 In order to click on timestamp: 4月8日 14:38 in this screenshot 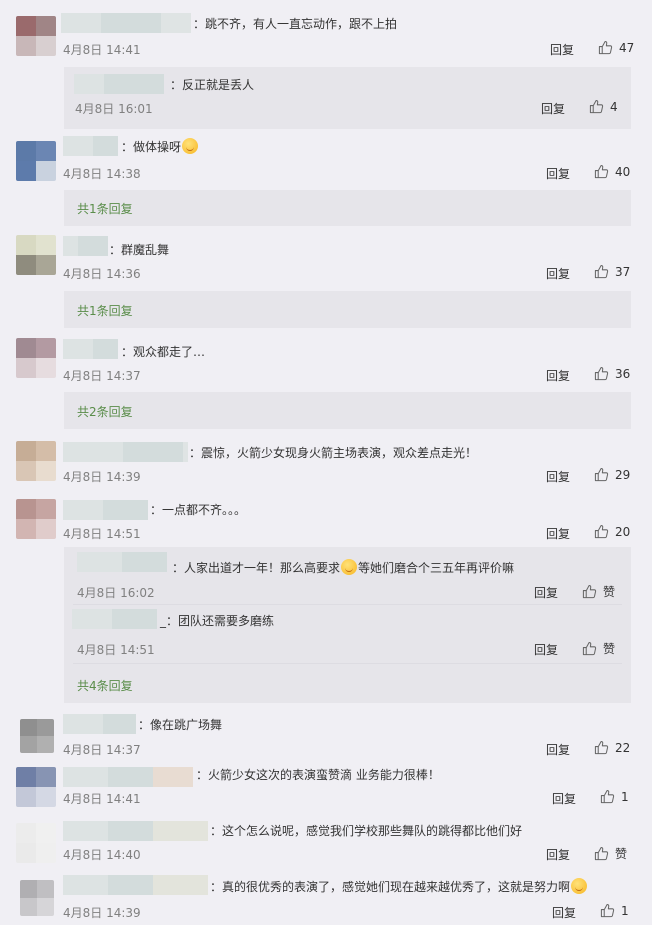, I will do `click(102, 174)`.